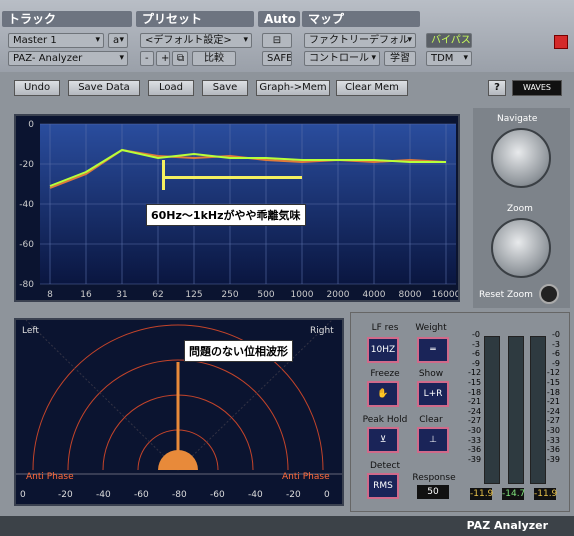 The width and height of the screenshot is (574, 536). What do you see at coordinates (214, 58) in the screenshot?
I see `compare-button: 比較` at bounding box center [214, 58].